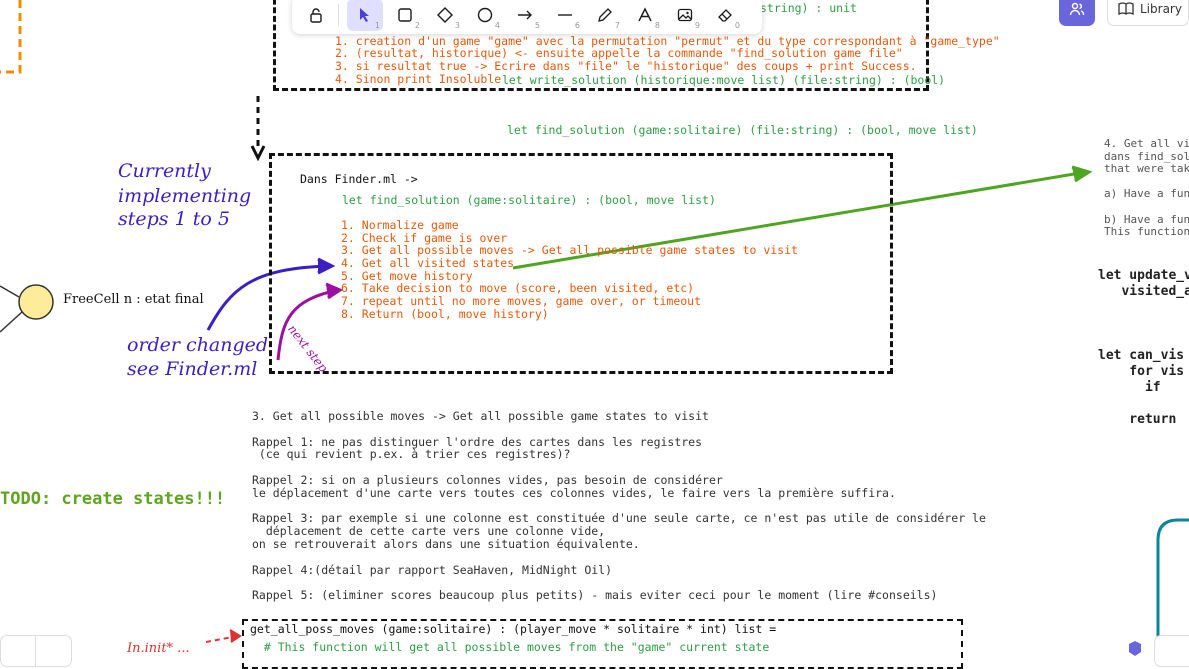 This screenshot has height=669, width=1189. Describe the element at coordinates (338, 15) in the screenshot. I see `toolbar-separator` at that location.